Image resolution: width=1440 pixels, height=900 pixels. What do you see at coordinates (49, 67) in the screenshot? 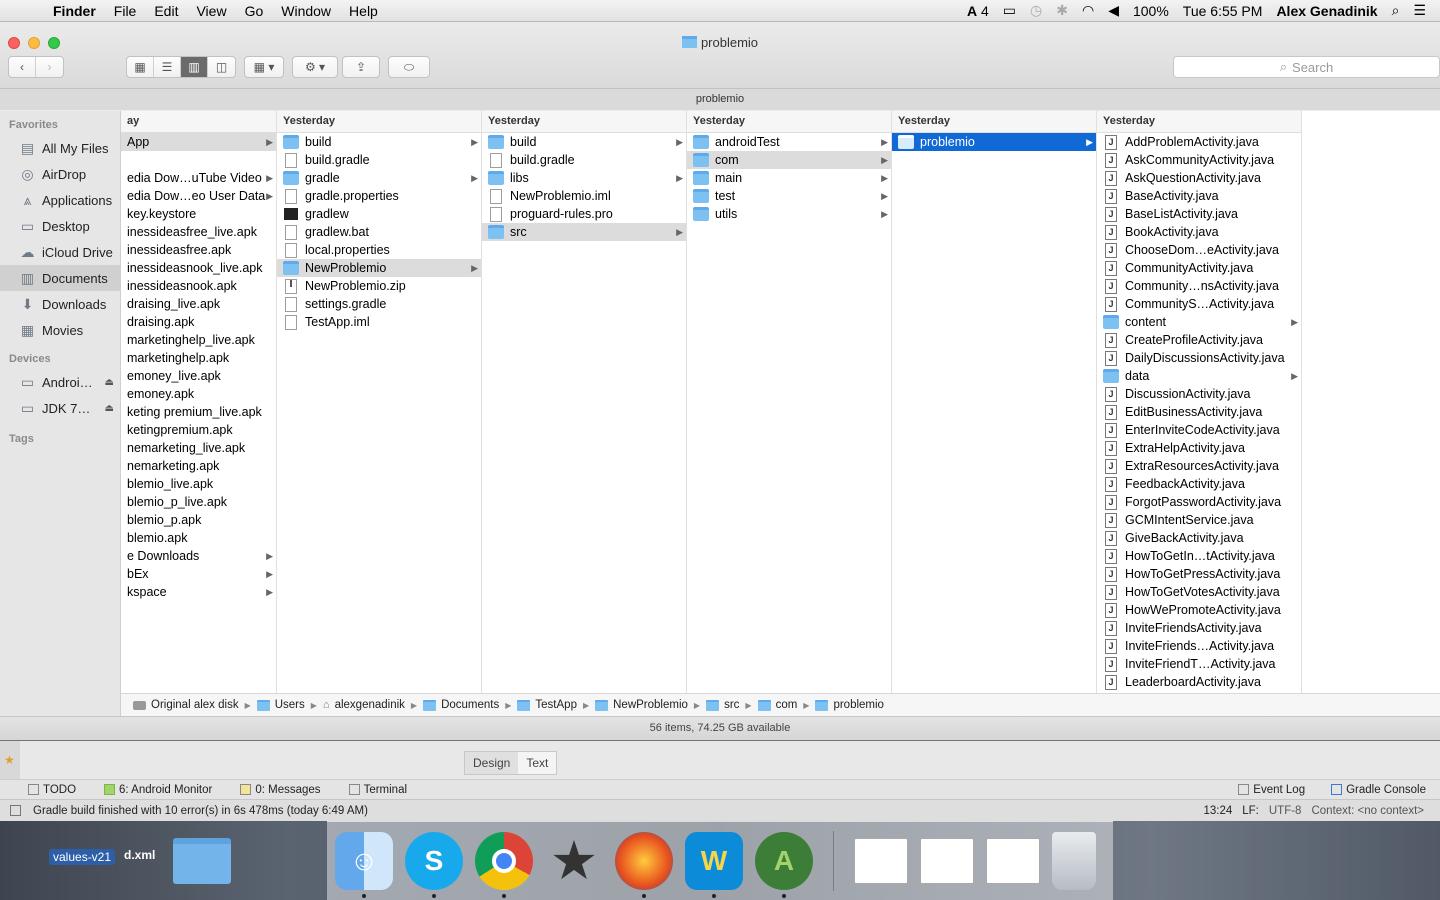
I see `forward-button: ›` at bounding box center [49, 67].